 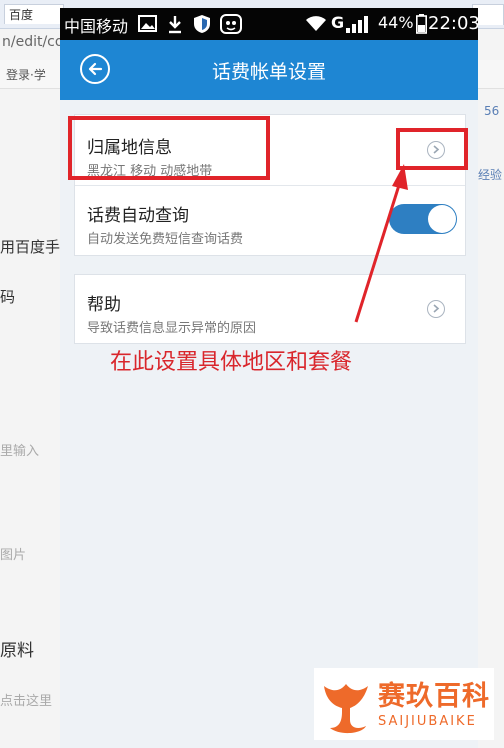 What do you see at coordinates (13, 555) in the screenshot?
I see `bg-side-text: 图片` at bounding box center [13, 555].